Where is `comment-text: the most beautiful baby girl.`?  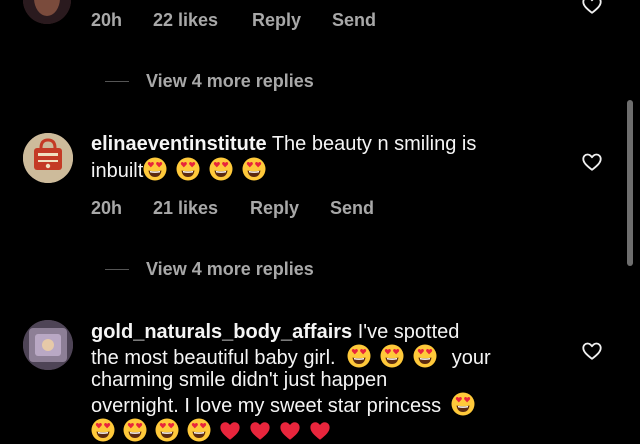
comment-text: the most beautiful baby girl. is located at coordinates (213, 358).